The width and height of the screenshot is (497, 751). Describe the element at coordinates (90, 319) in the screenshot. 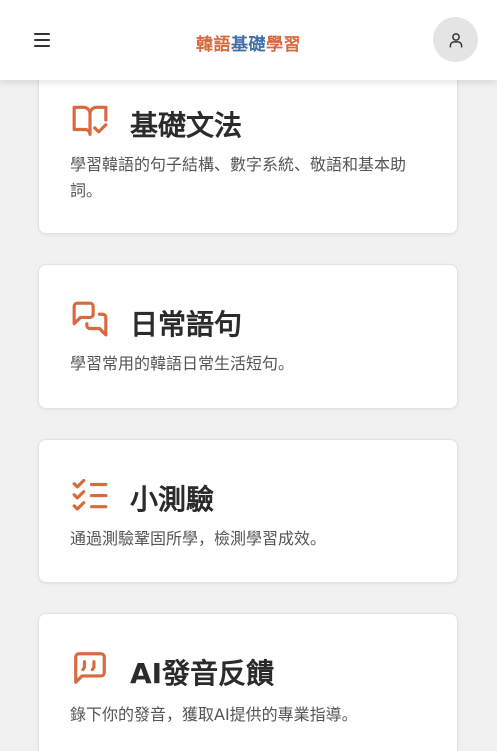

I see `chat-bubbles-icon` at that location.